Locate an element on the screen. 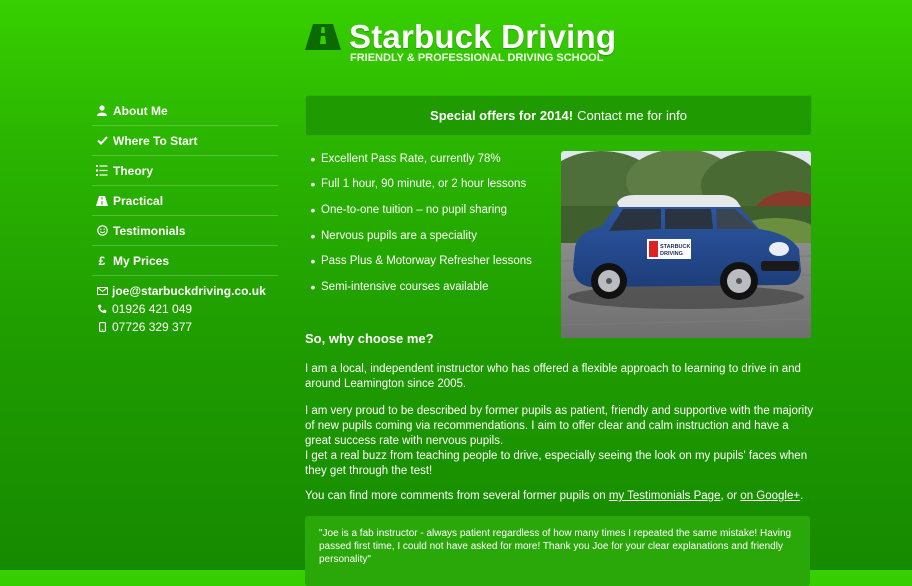 The image size is (912, 586). contact-mobile-text: 07726 329 377 is located at coordinates (152, 327).